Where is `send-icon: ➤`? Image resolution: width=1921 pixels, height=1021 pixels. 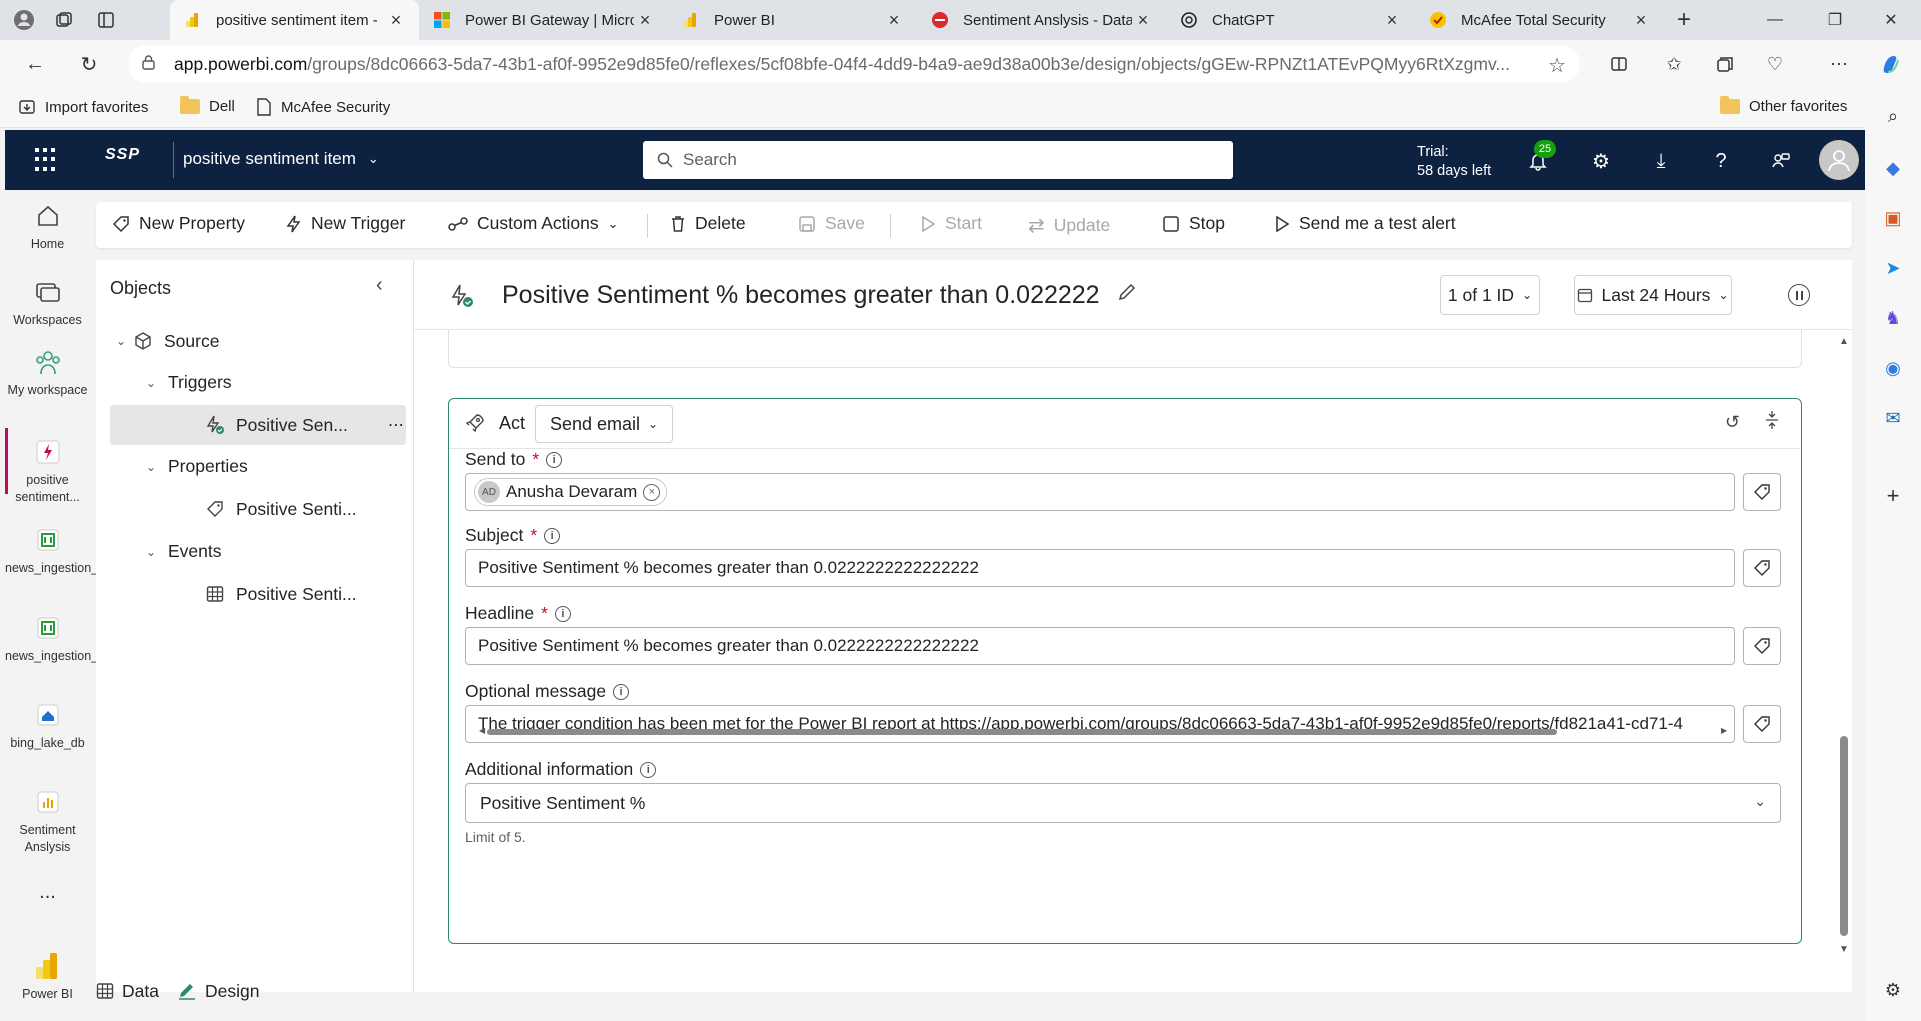 send-icon: ➤ is located at coordinates (1893, 268).